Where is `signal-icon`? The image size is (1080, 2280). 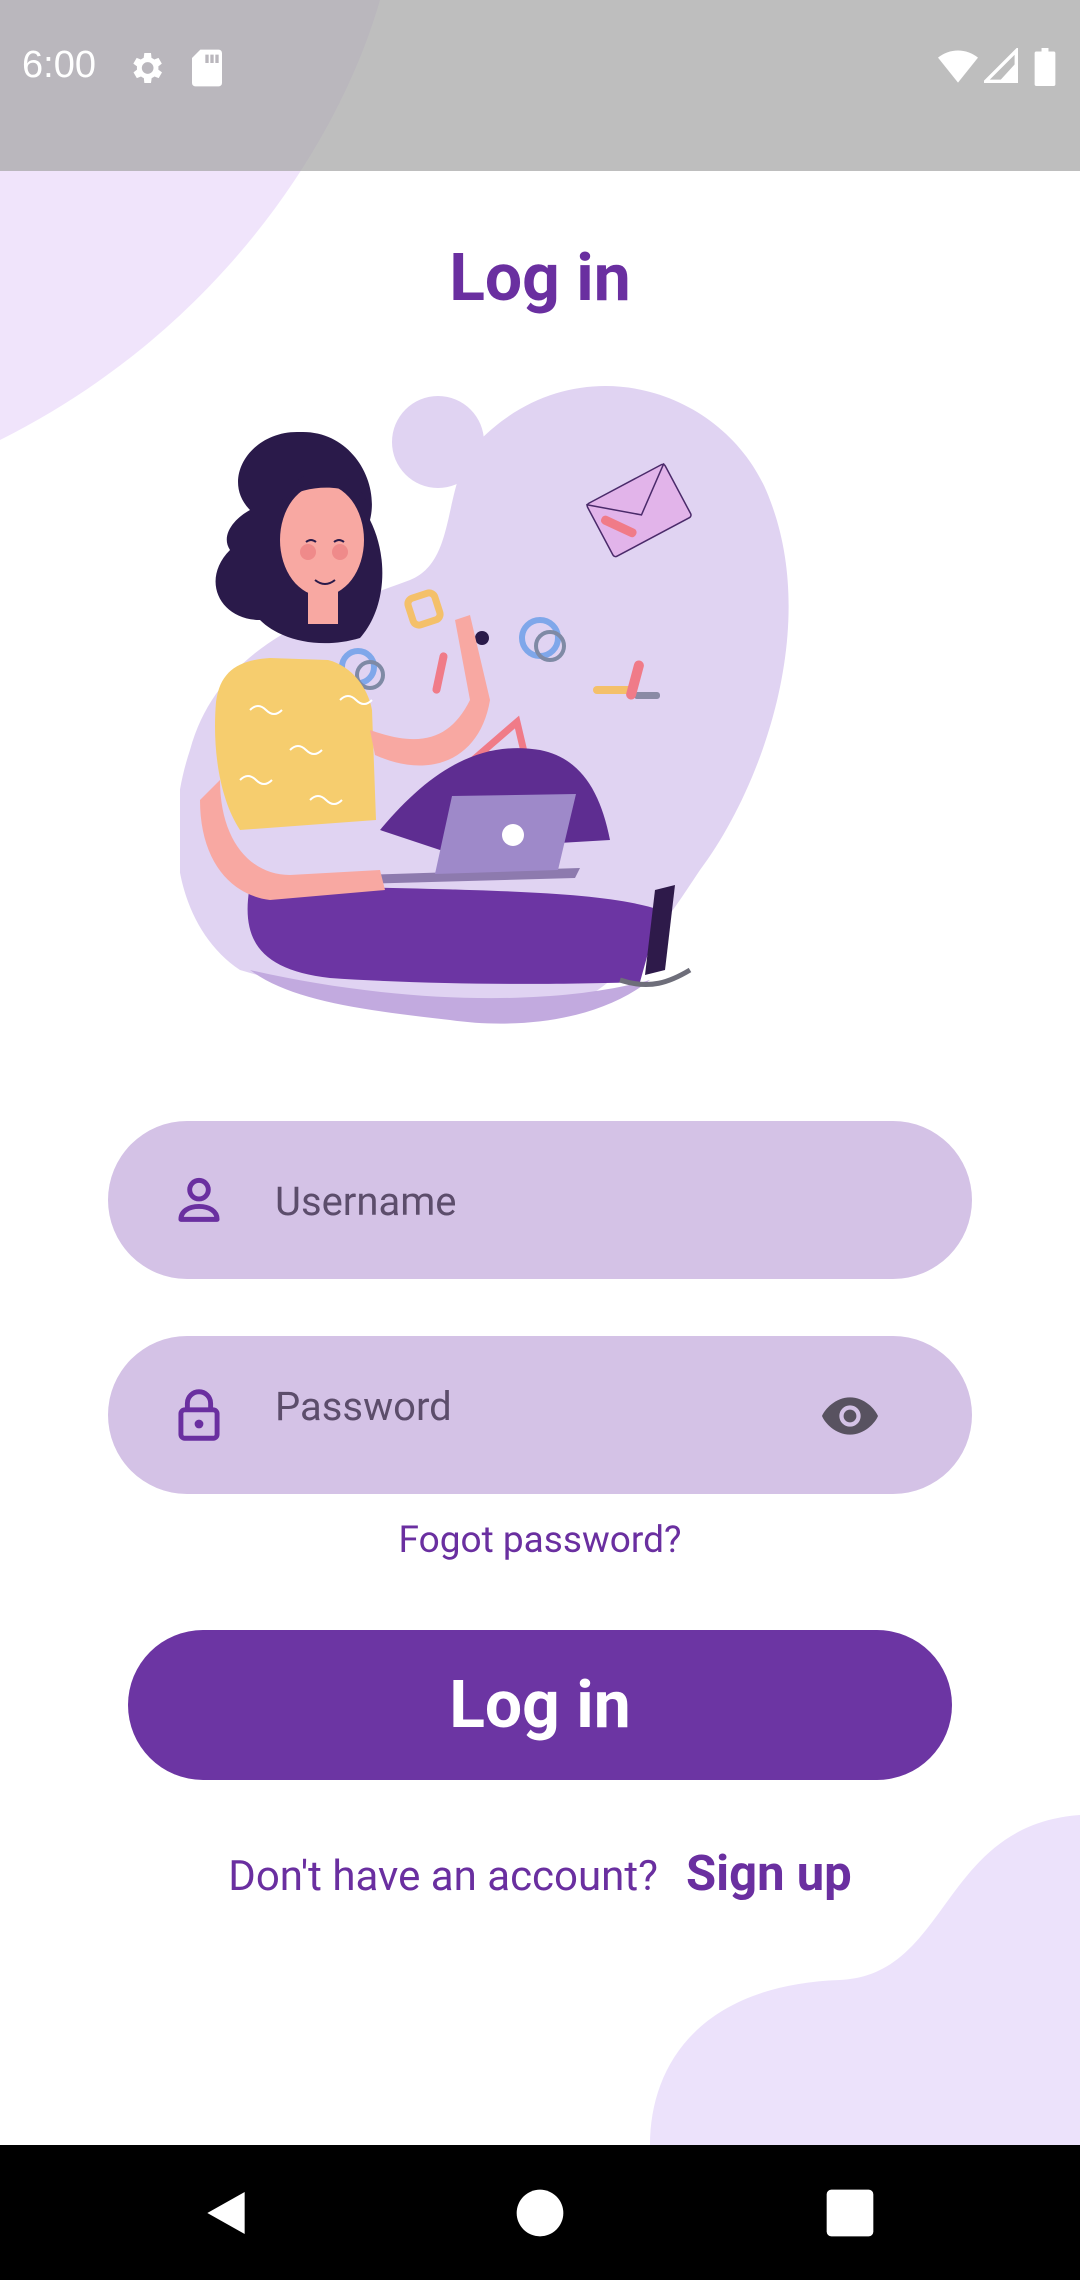
signal-icon is located at coordinates (1001, 65).